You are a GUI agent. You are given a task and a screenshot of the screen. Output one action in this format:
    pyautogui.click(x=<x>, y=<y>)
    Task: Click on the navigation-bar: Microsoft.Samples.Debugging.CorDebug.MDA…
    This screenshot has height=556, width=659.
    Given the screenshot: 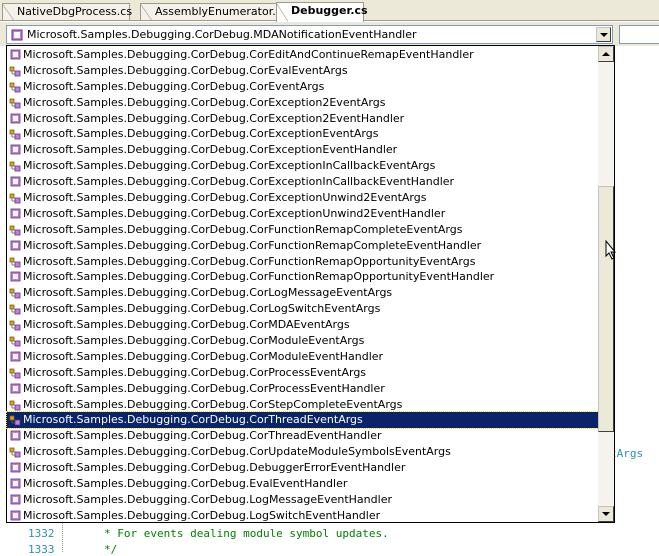 What is the action you would take?
    pyautogui.click(x=329, y=34)
    